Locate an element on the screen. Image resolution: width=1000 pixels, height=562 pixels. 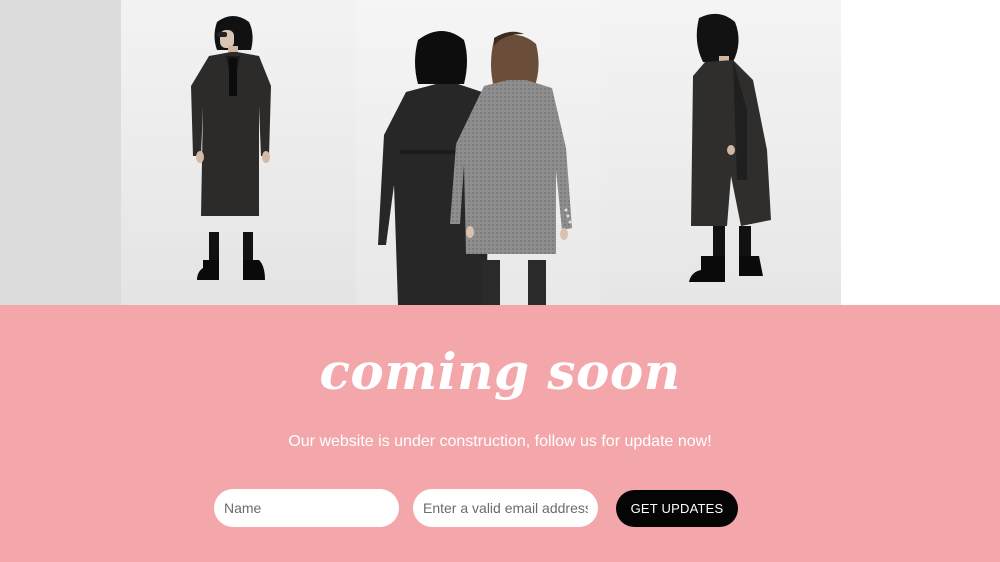
email-input is located at coordinates (505, 508).